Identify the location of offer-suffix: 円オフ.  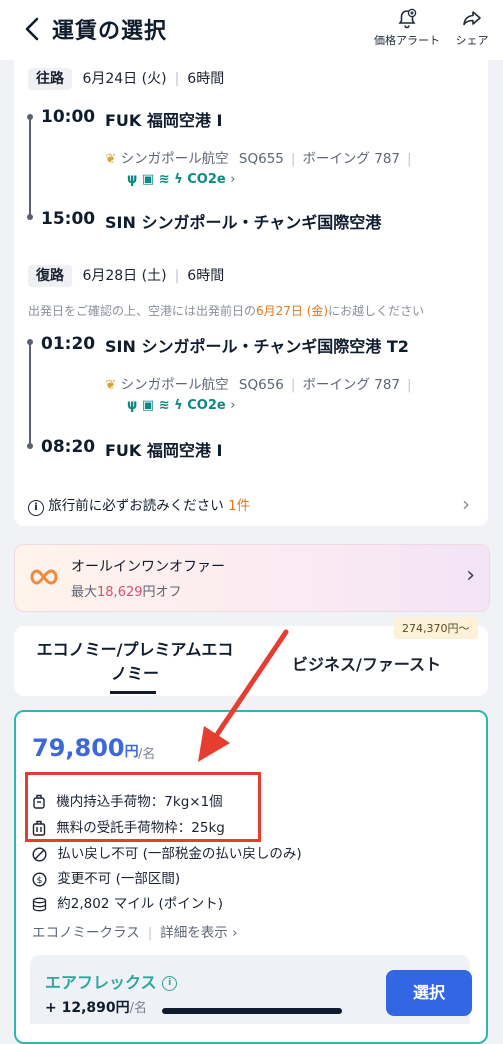
(162, 592).